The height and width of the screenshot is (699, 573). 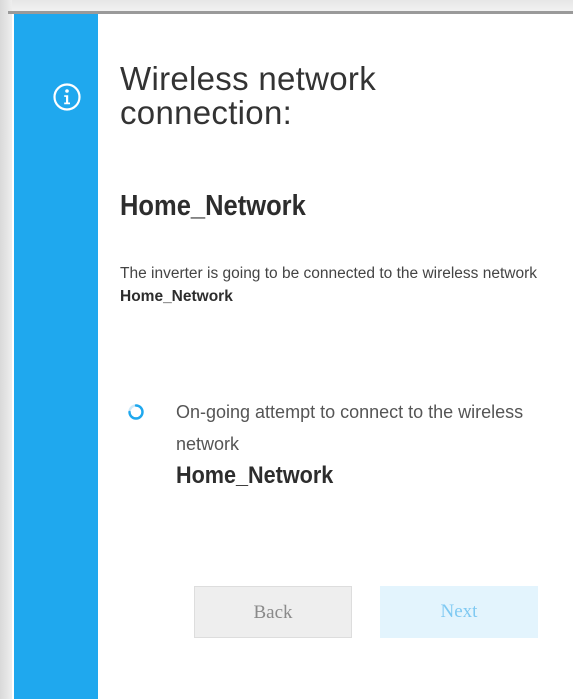 What do you see at coordinates (459, 612) in the screenshot?
I see `next-button: Next` at bounding box center [459, 612].